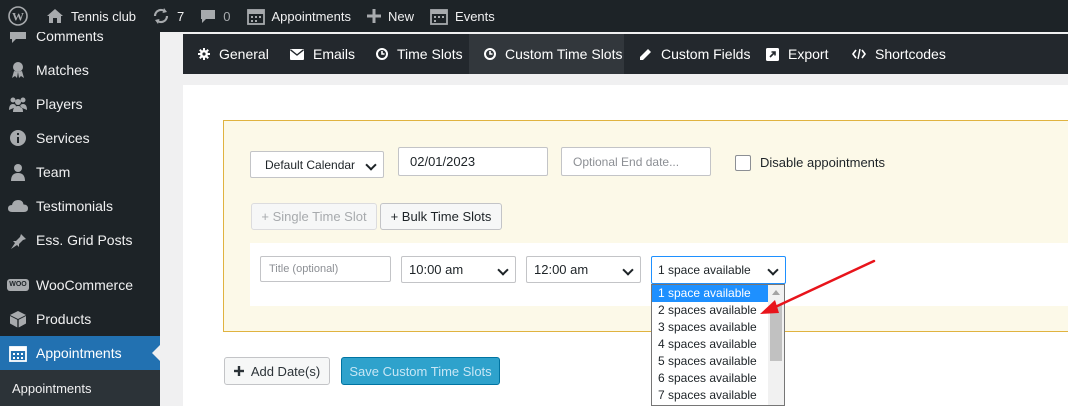  Describe the element at coordinates (311, 16) in the screenshot. I see `appointments-label: Appointments` at that location.